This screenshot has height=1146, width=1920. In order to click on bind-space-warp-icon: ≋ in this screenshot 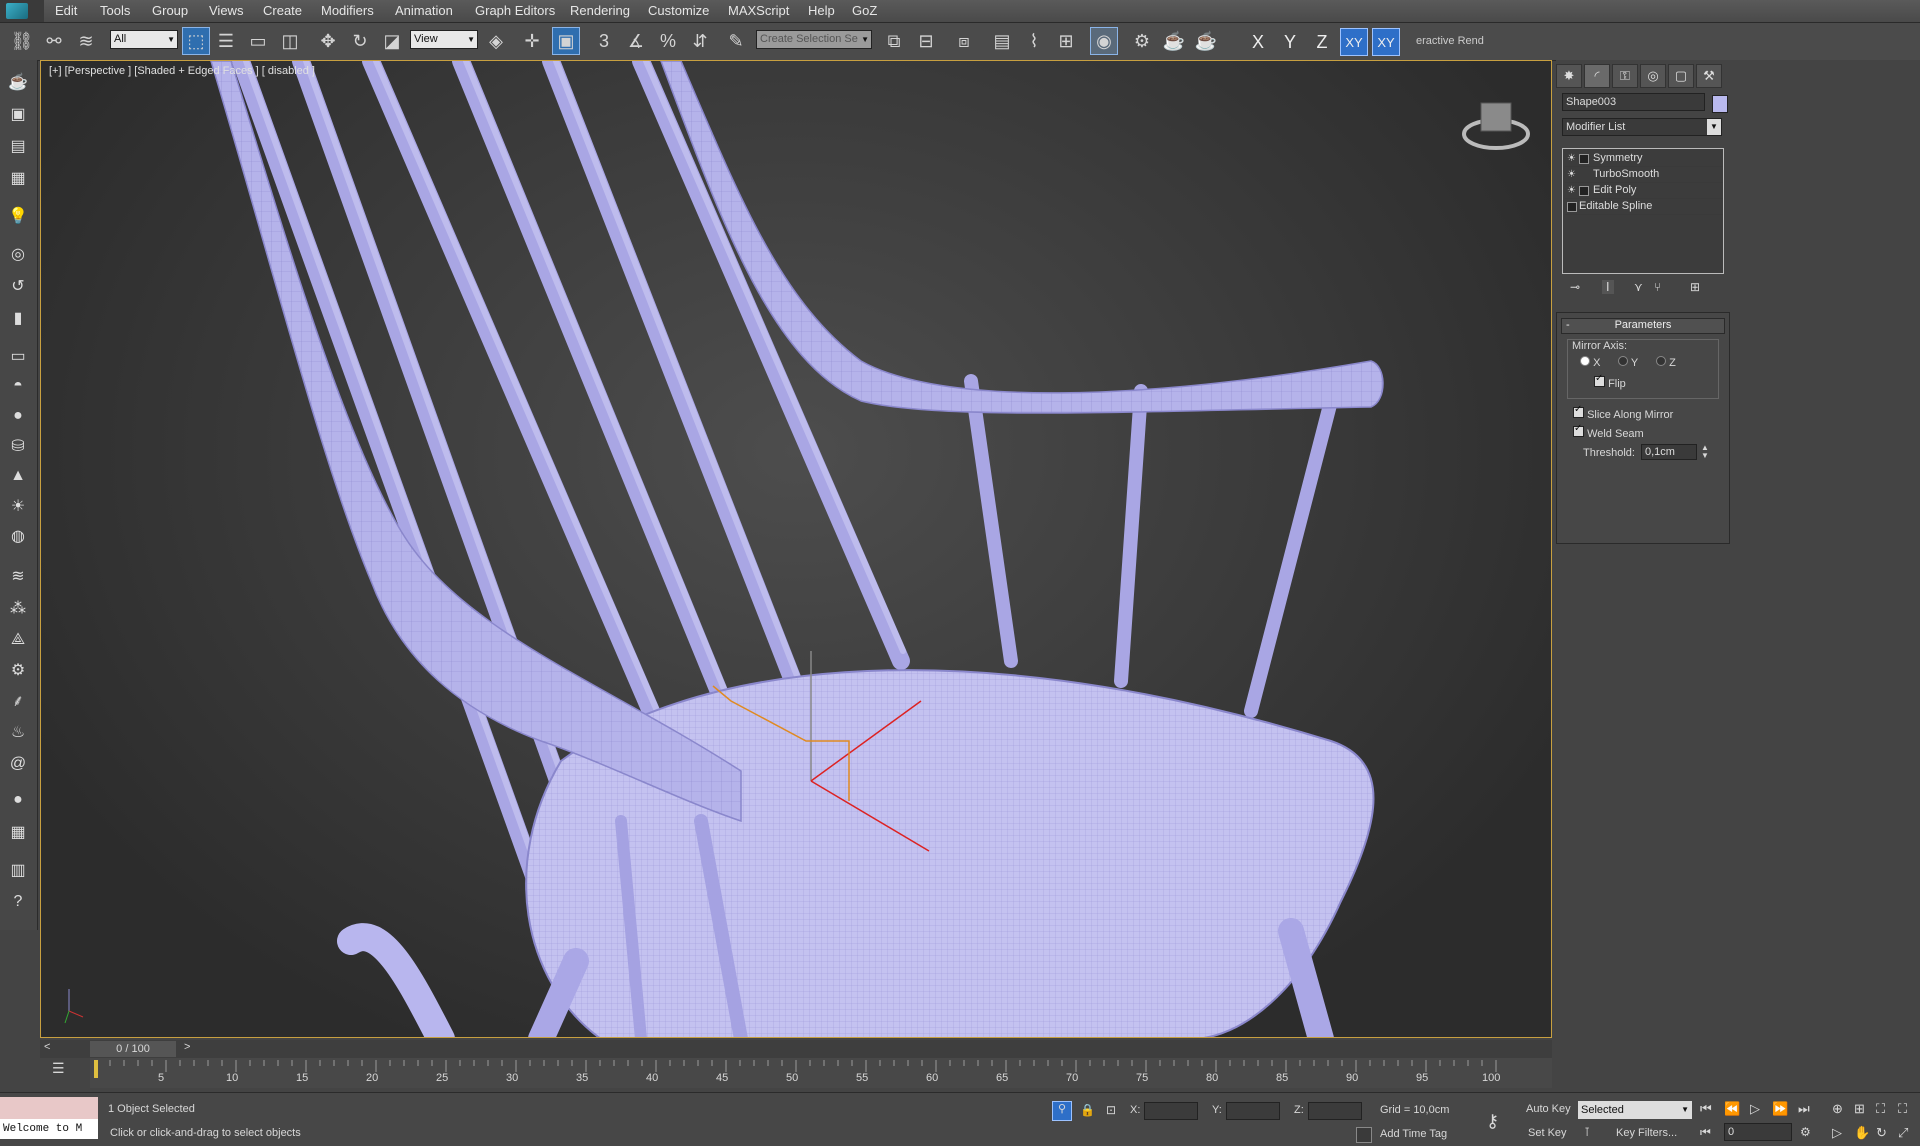, I will do `click(86, 41)`.